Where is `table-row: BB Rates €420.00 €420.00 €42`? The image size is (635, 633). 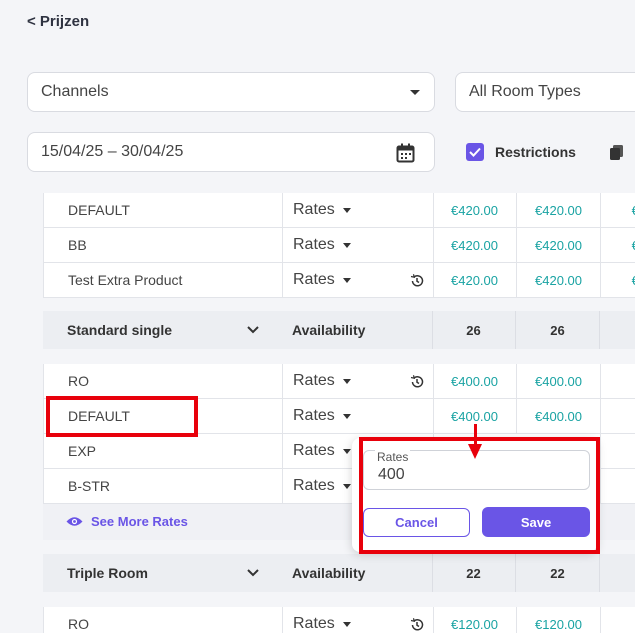
table-row: BB Rates €420.00 €420.00 €42 is located at coordinates (339, 245).